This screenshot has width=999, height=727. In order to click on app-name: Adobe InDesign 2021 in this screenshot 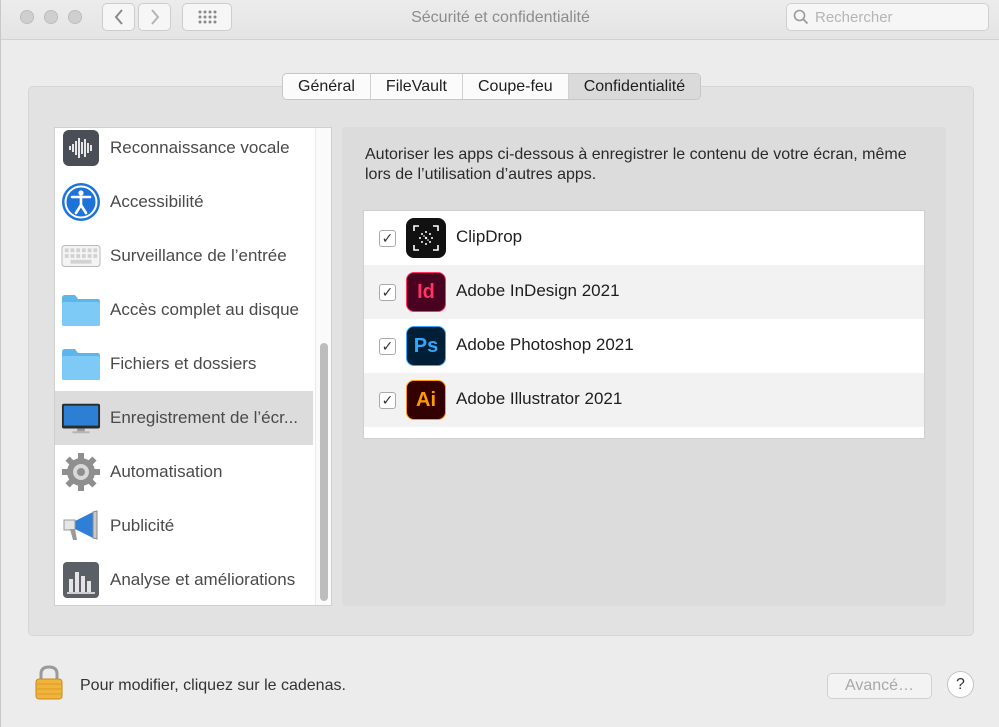, I will do `click(538, 290)`.